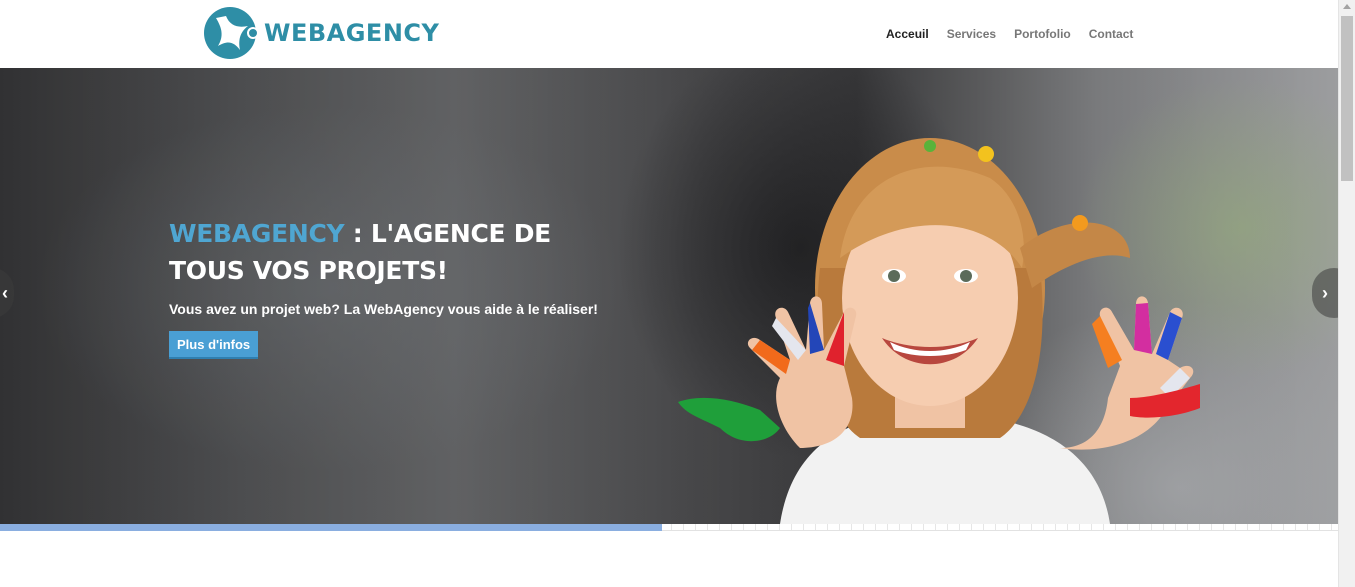  Describe the element at coordinates (669, 527) in the screenshot. I see `slider-progress-bar` at that location.